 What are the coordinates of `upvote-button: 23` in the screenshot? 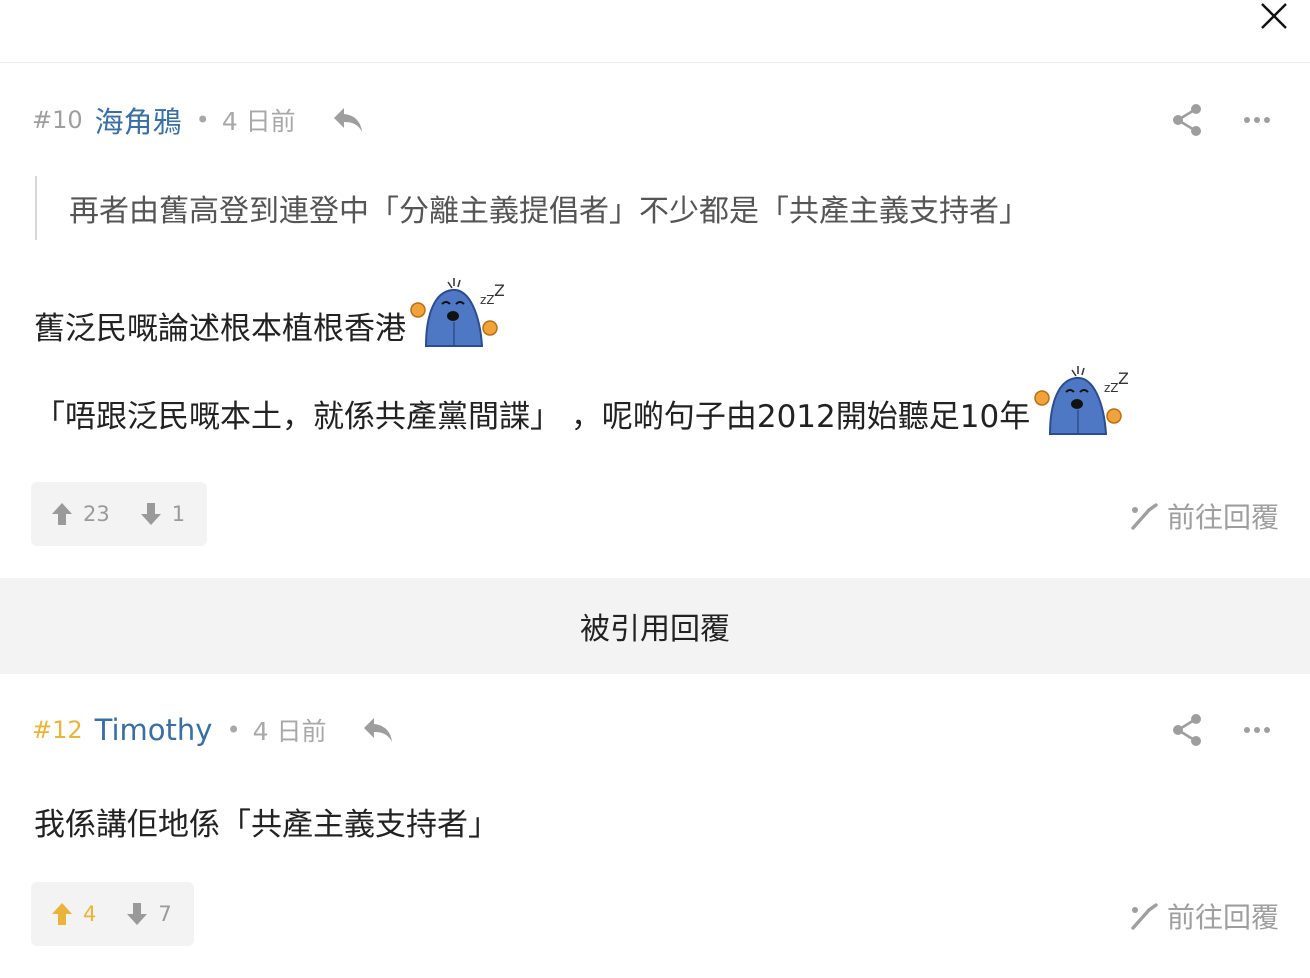 It's located at (80, 514).